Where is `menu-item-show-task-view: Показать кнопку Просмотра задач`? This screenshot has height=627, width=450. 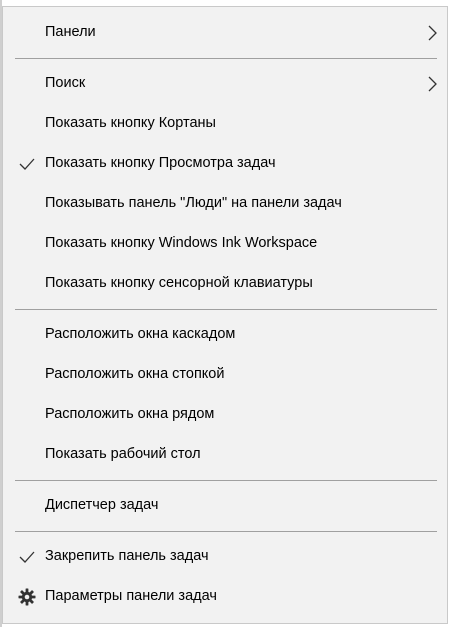
menu-item-show-task-view: Показать кнопку Просмотра задач is located at coordinates (225, 164).